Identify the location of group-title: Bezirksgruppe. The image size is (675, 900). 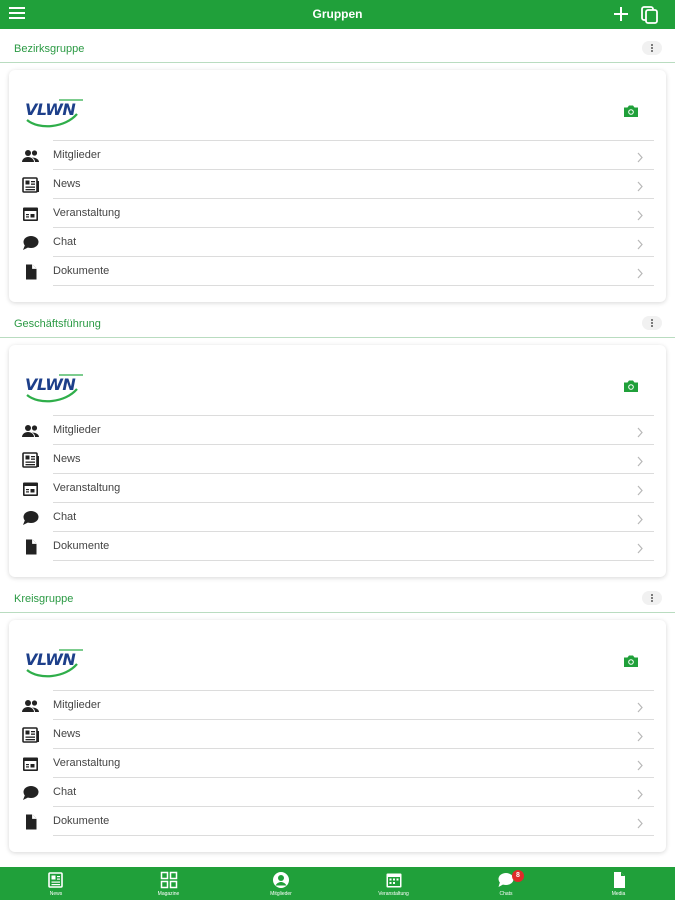
(49, 49).